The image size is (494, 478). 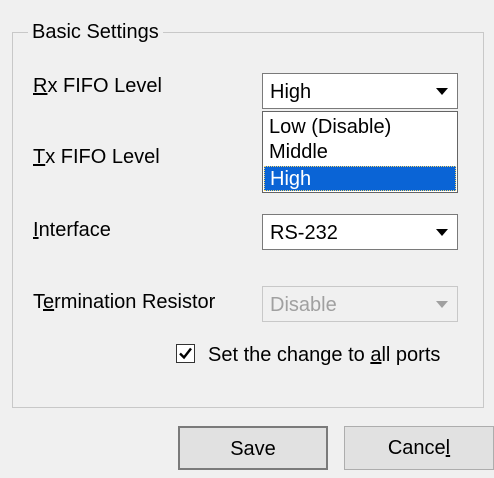 I want to click on termination-label: Termination Resistor, so click(x=124, y=302).